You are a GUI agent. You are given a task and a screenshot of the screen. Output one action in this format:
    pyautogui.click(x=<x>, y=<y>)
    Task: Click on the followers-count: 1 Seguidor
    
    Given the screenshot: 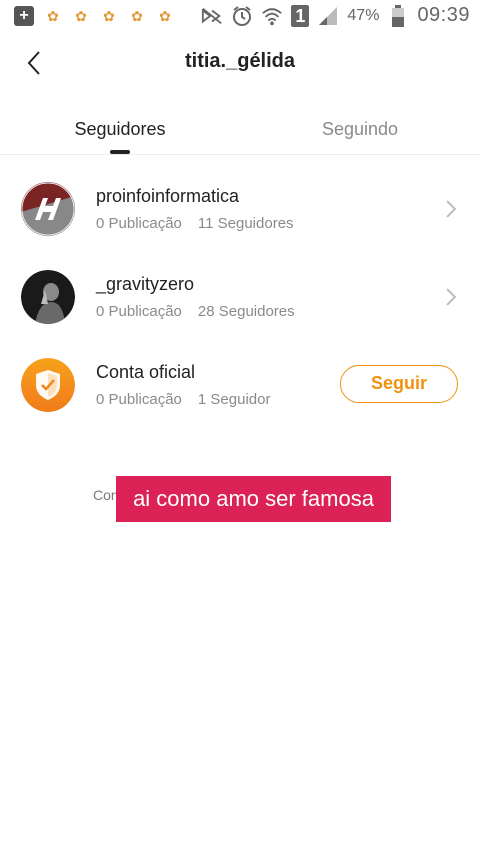 What is the action you would take?
    pyautogui.click(x=234, y=399)
    